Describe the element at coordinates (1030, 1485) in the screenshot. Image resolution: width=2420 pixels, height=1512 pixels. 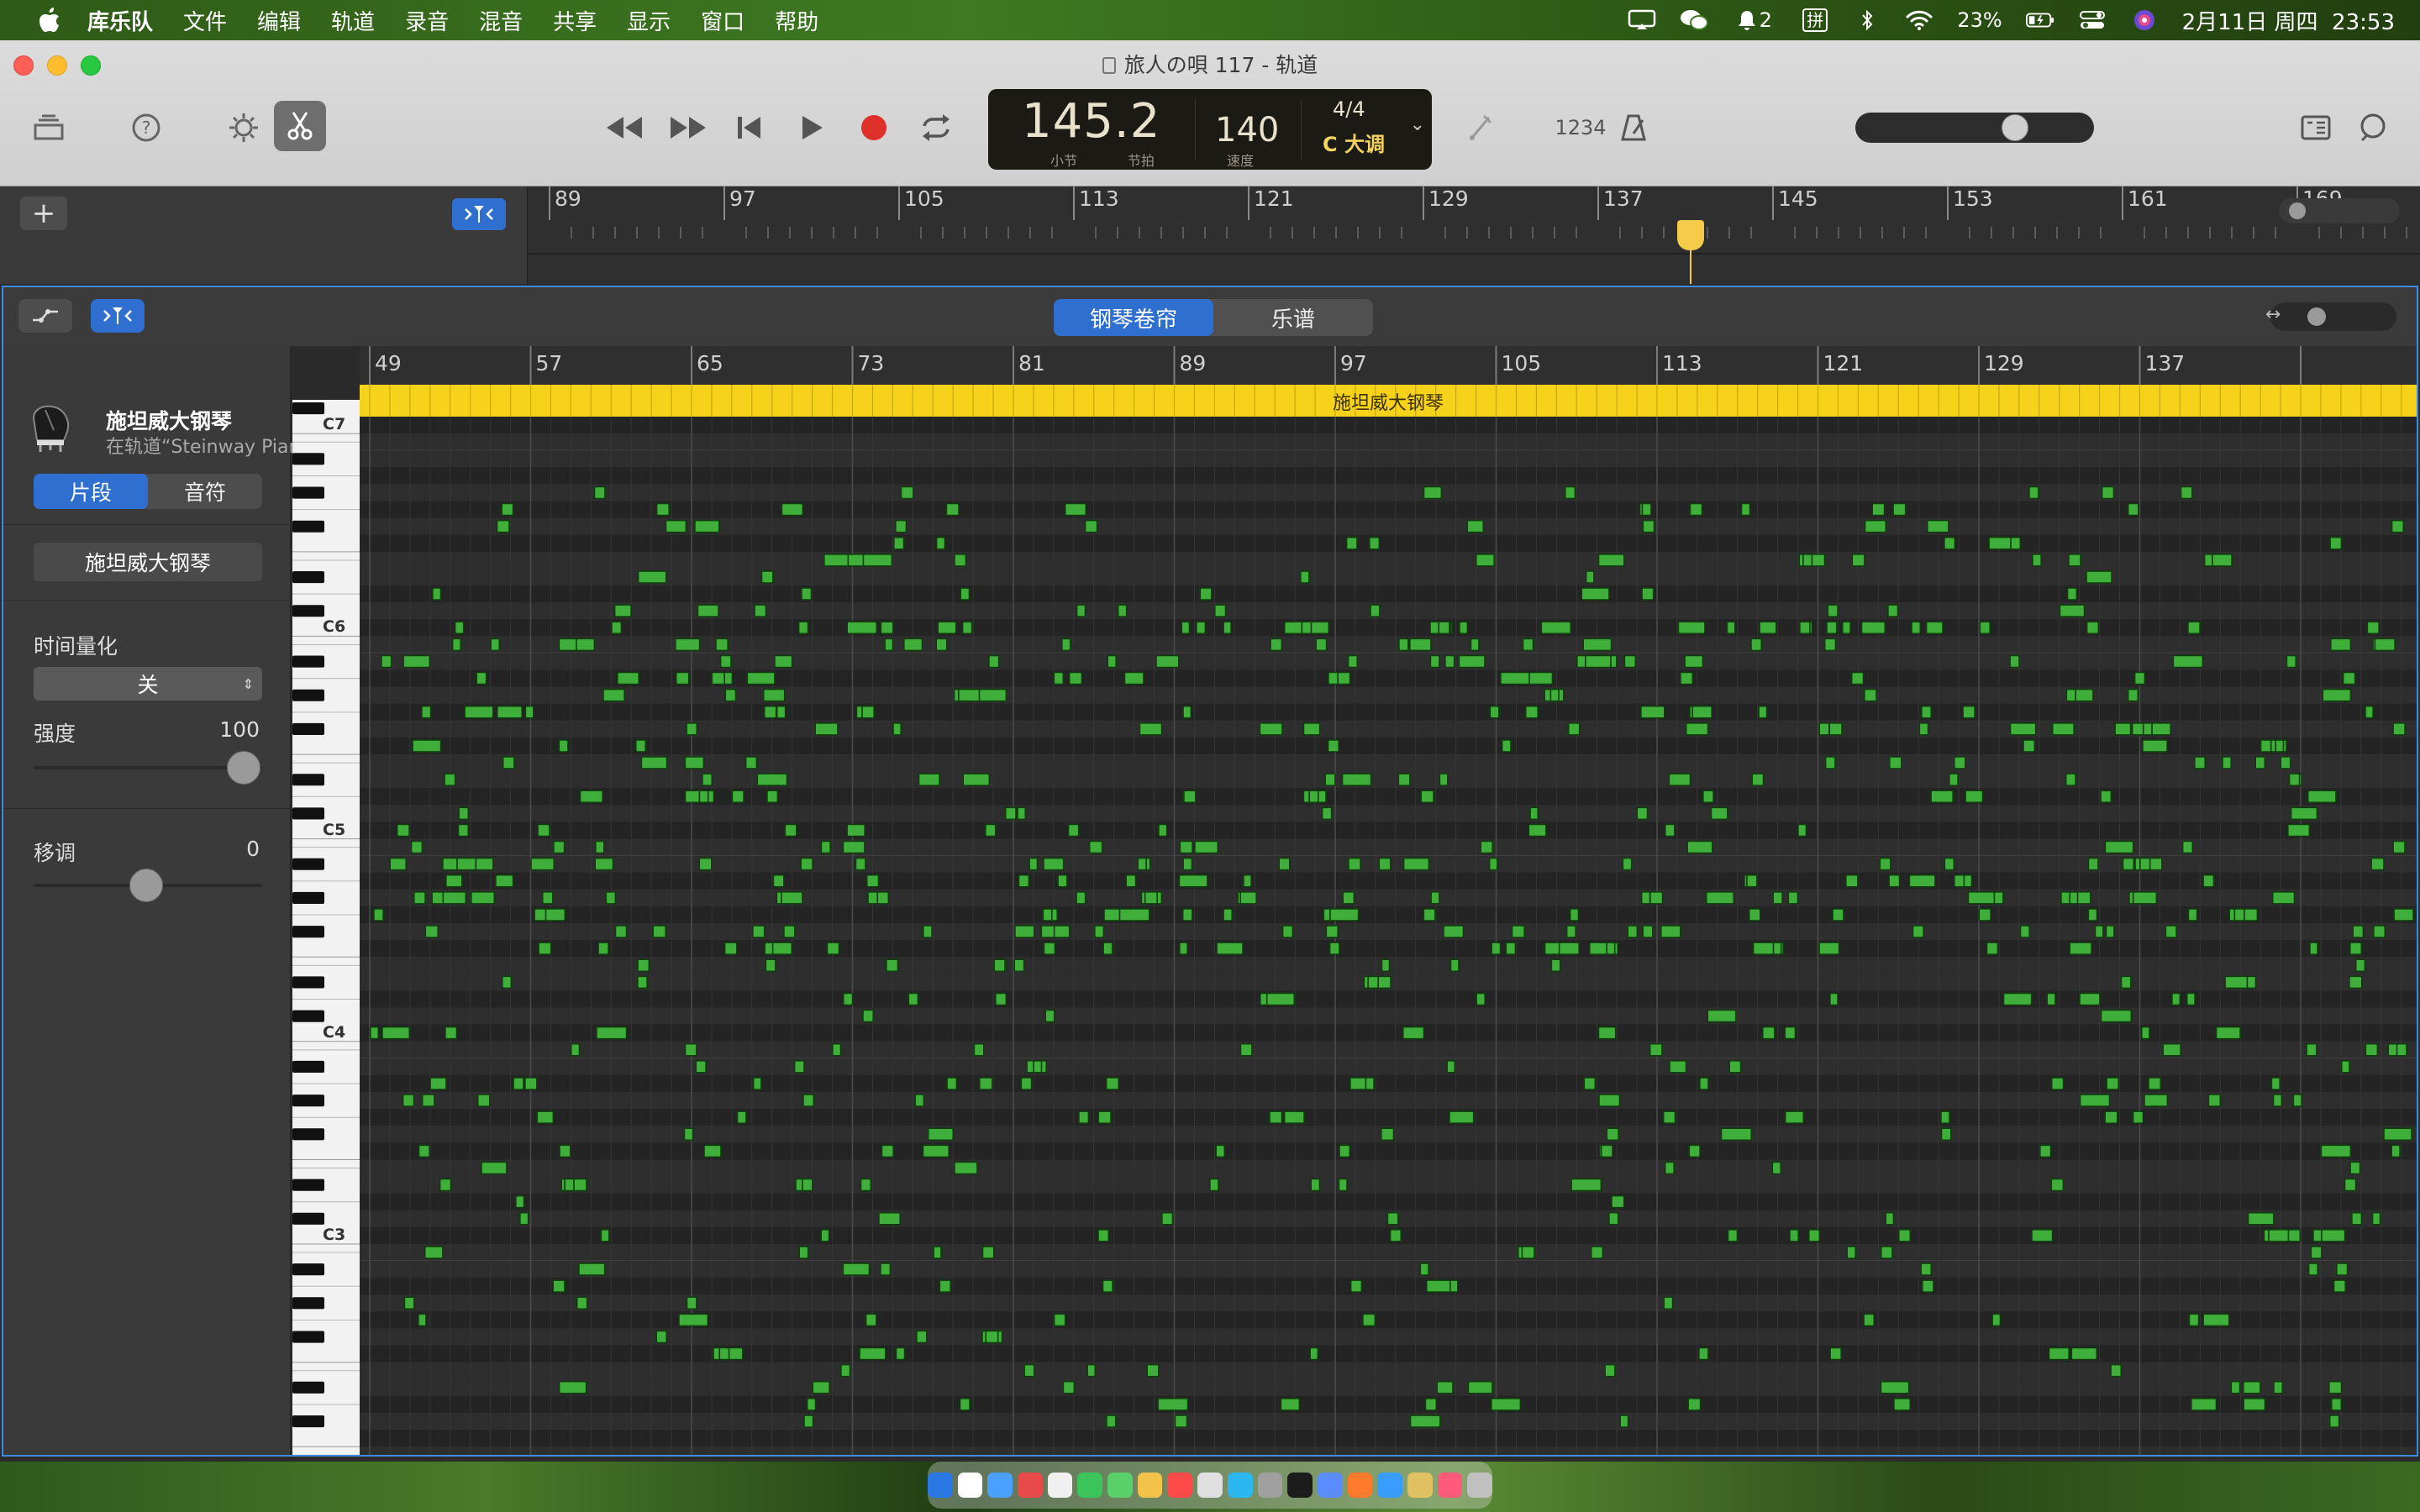
I see `calendar-icon` at that location.